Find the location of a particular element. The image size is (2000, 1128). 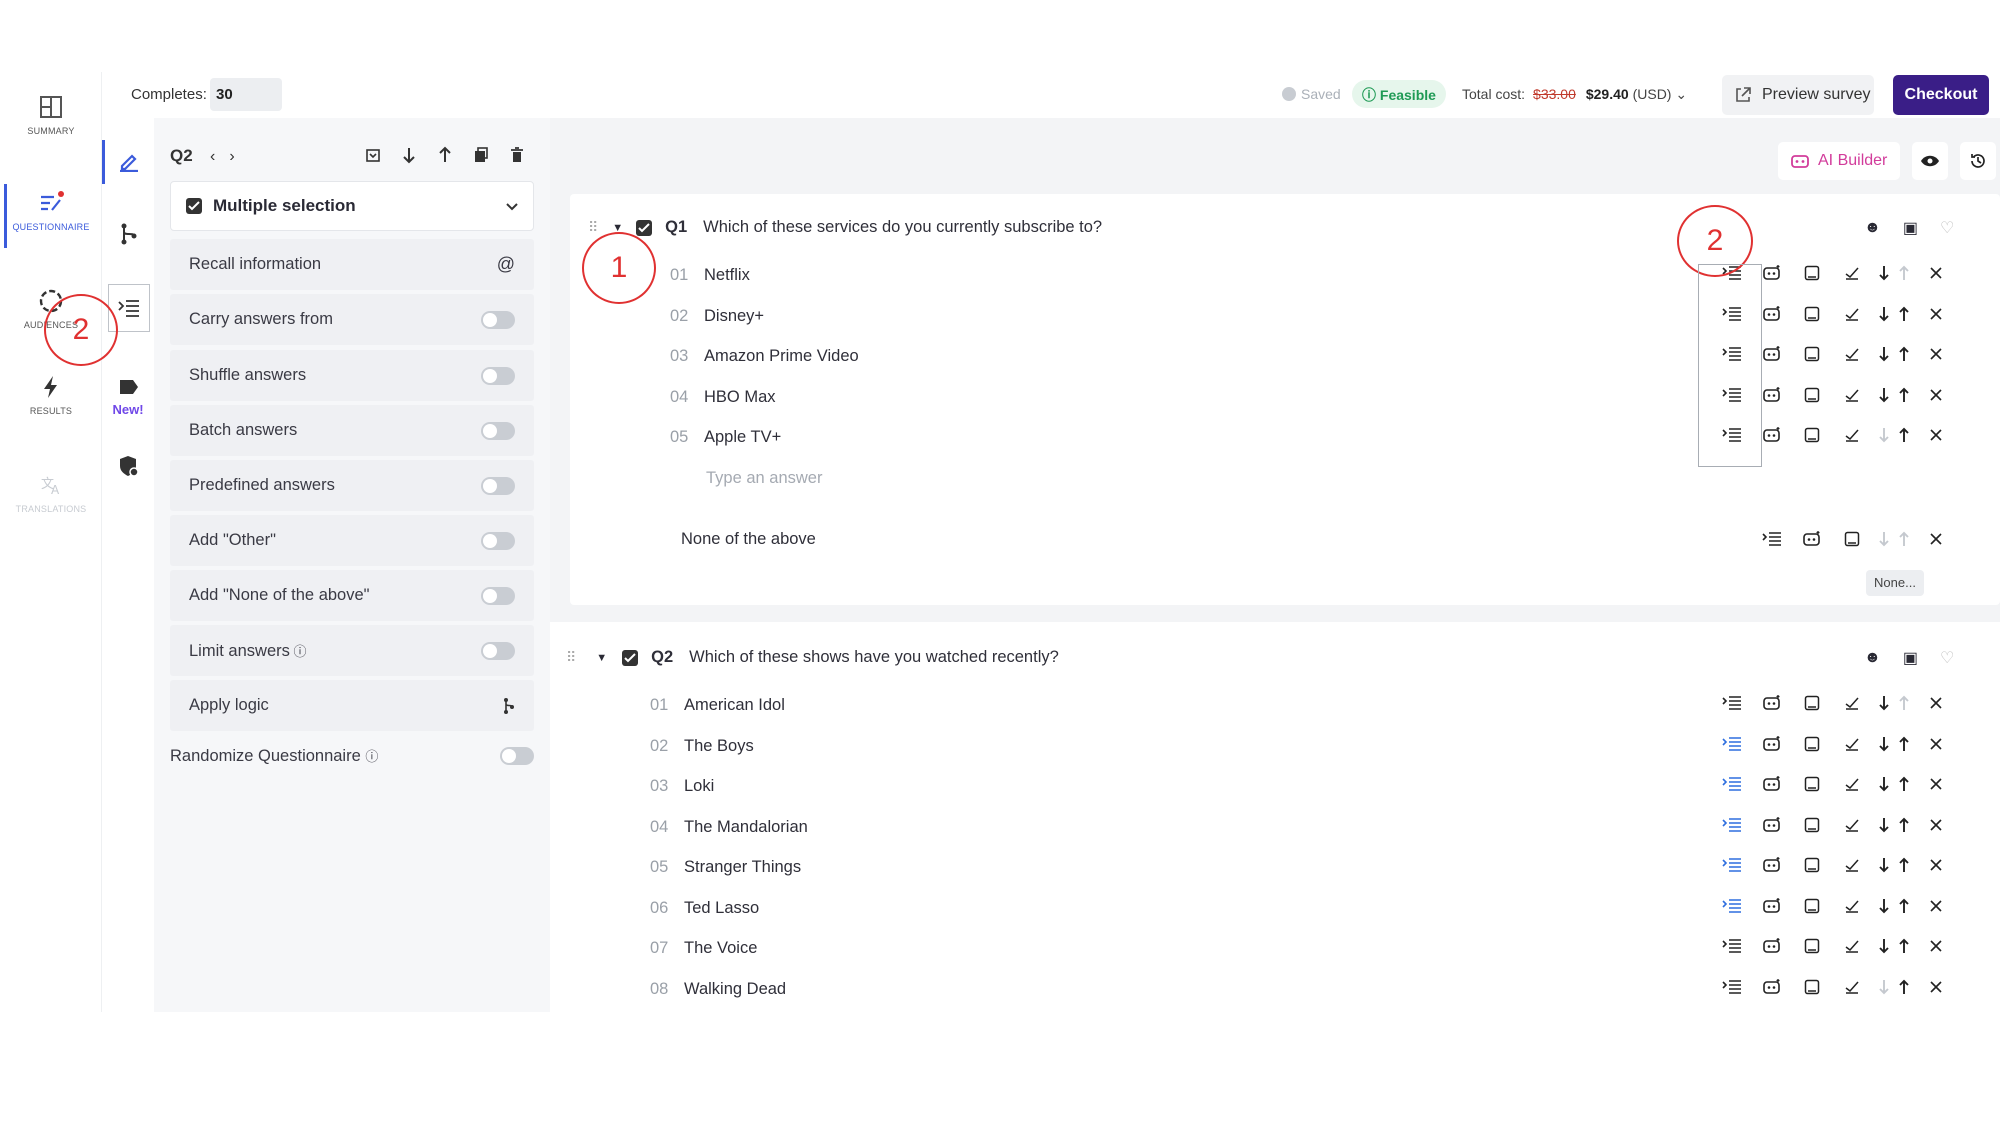

history-button is located at coordinates (1978, 161).